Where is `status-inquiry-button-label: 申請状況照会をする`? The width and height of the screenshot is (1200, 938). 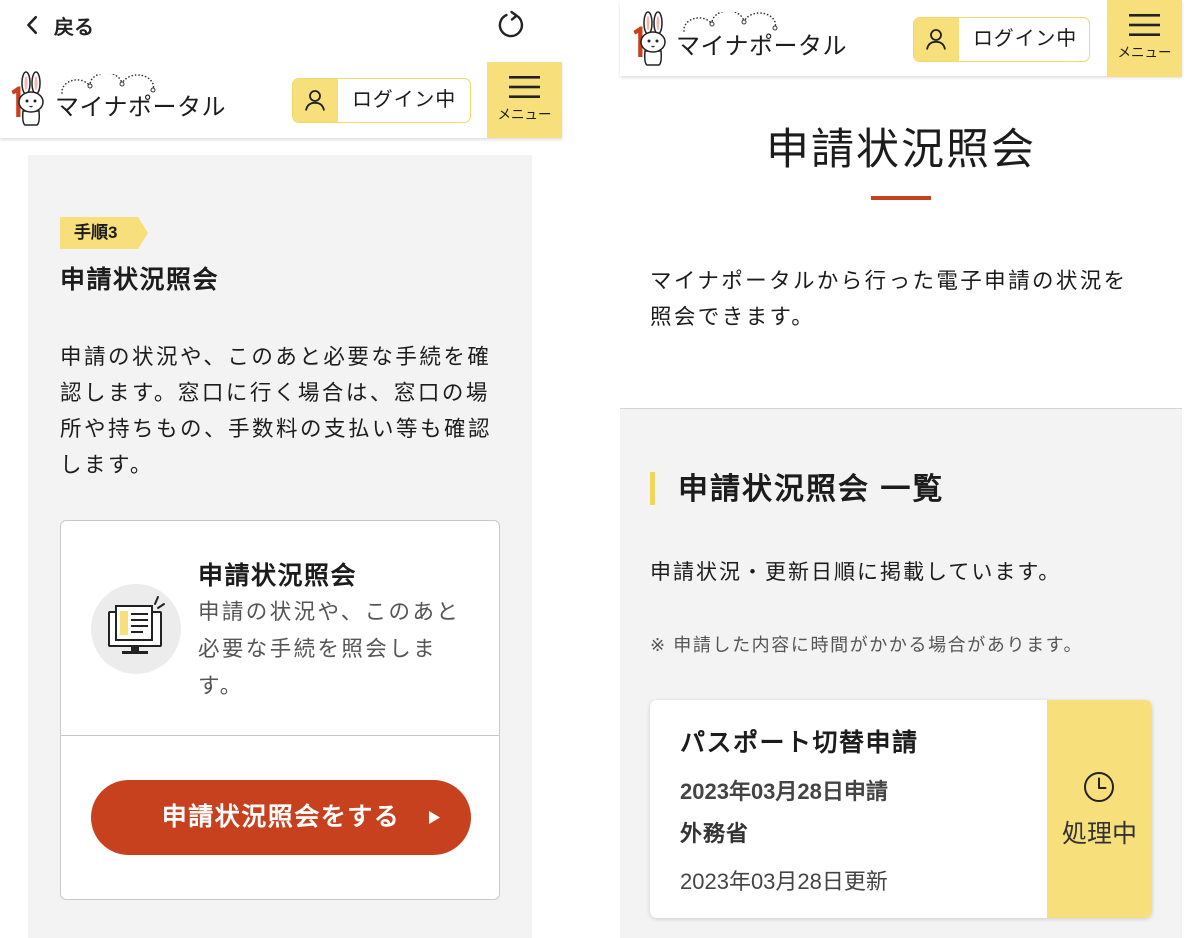 status-inquiry-button-label: 申請状況照会をする is located at coordinates (281, 817).